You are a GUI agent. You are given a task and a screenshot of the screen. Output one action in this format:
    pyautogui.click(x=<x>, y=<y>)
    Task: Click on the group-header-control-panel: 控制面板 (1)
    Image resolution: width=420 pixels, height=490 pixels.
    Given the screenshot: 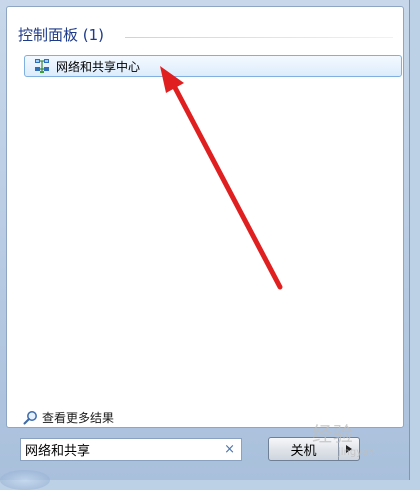 What is the action you would take?
    pyautogui.click(x=61, y=35)
    